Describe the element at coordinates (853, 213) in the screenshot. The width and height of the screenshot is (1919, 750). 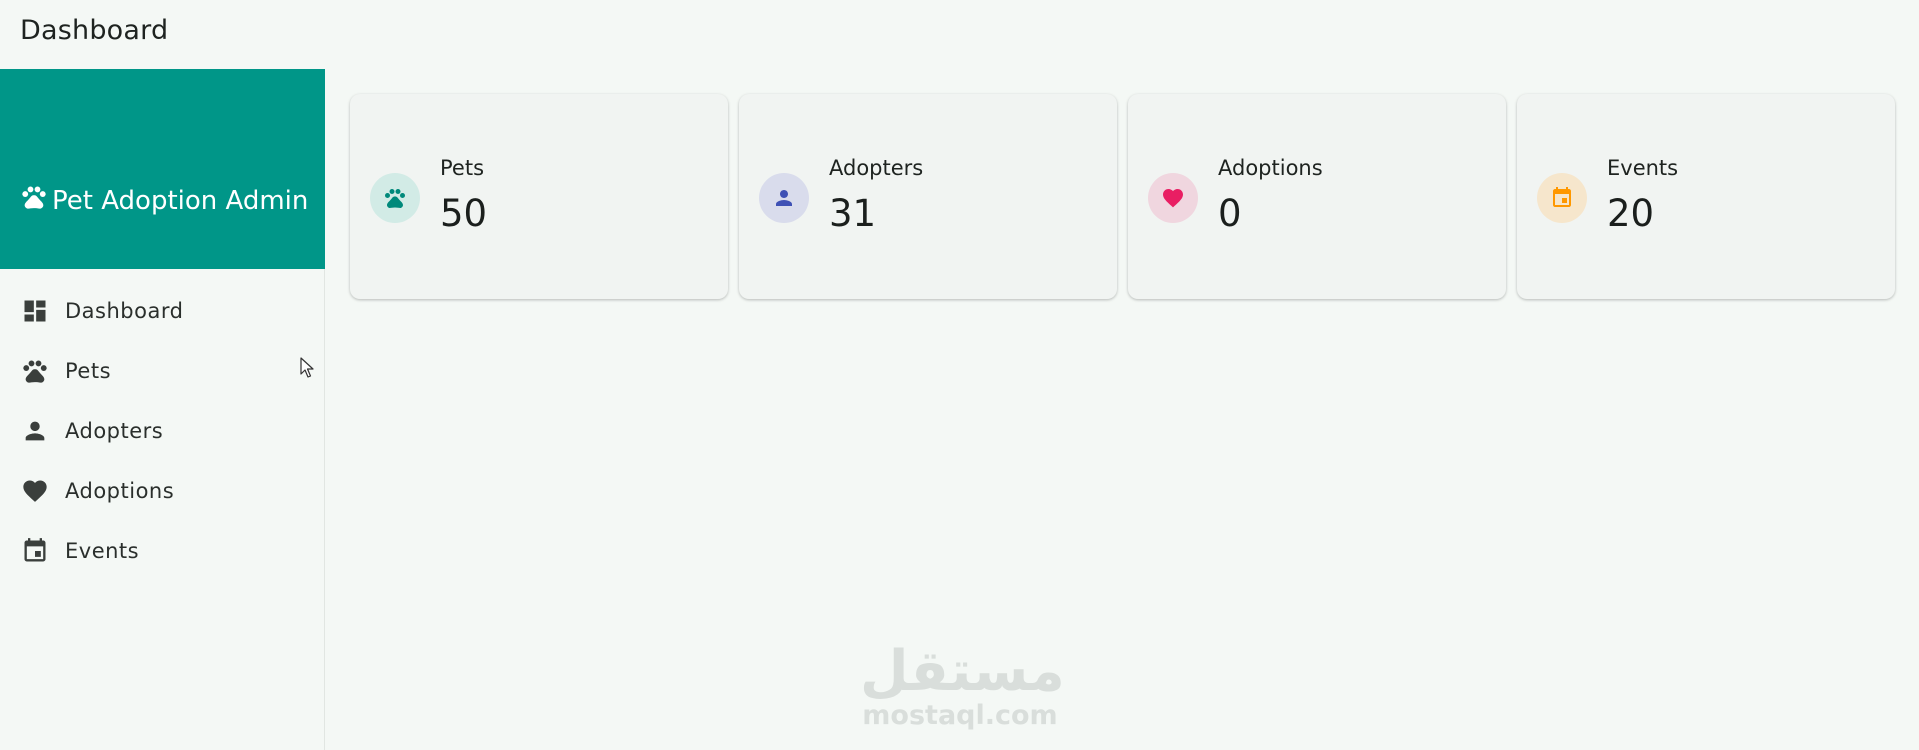
I see `stat-value: 31` at that location.